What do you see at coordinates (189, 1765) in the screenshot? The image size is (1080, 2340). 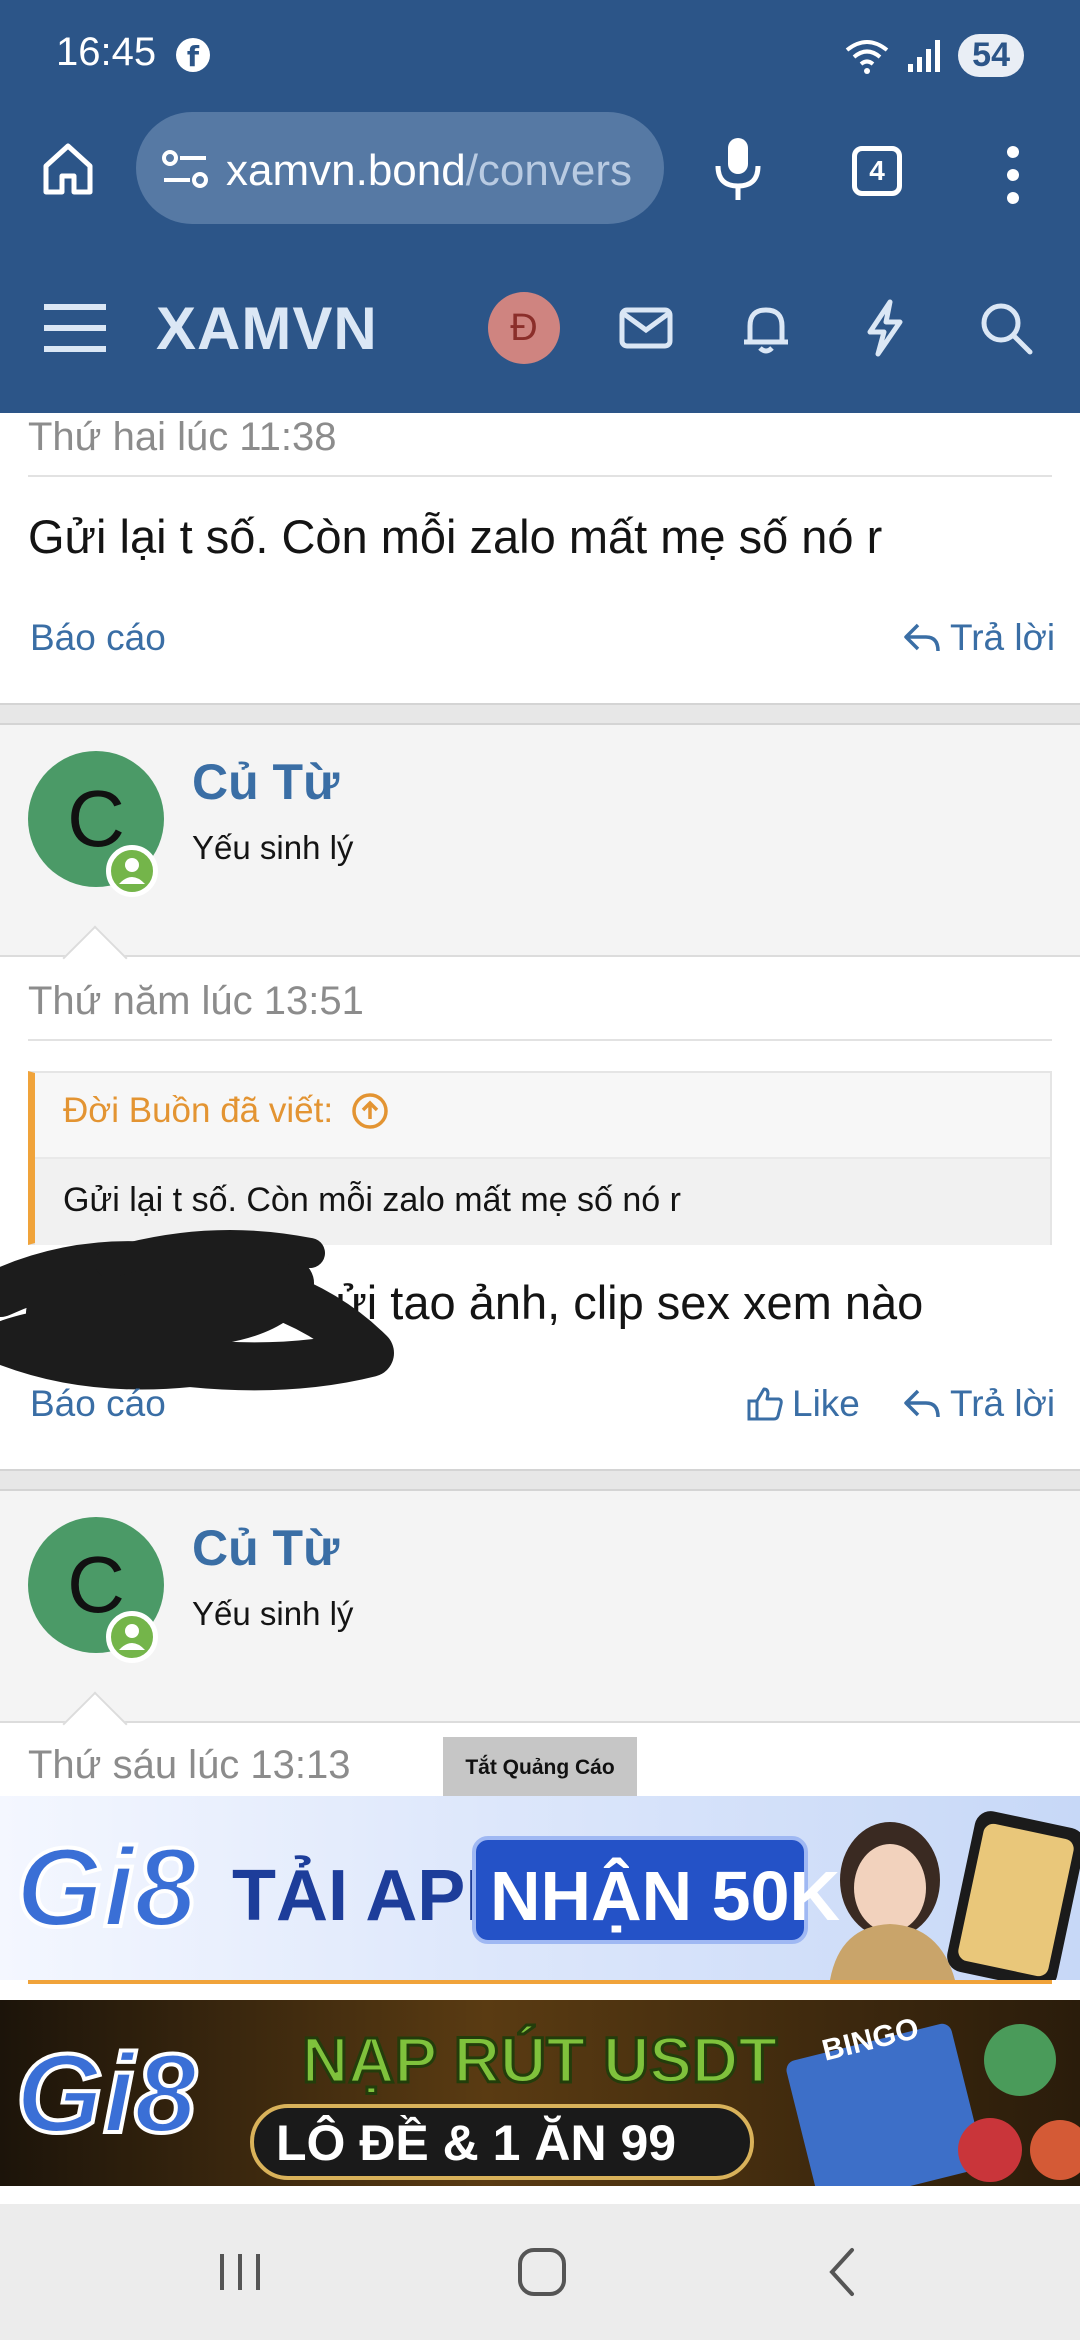 I see `message-date: Thứ sáu lúc 13:13` at bounding box center [189, 1765].